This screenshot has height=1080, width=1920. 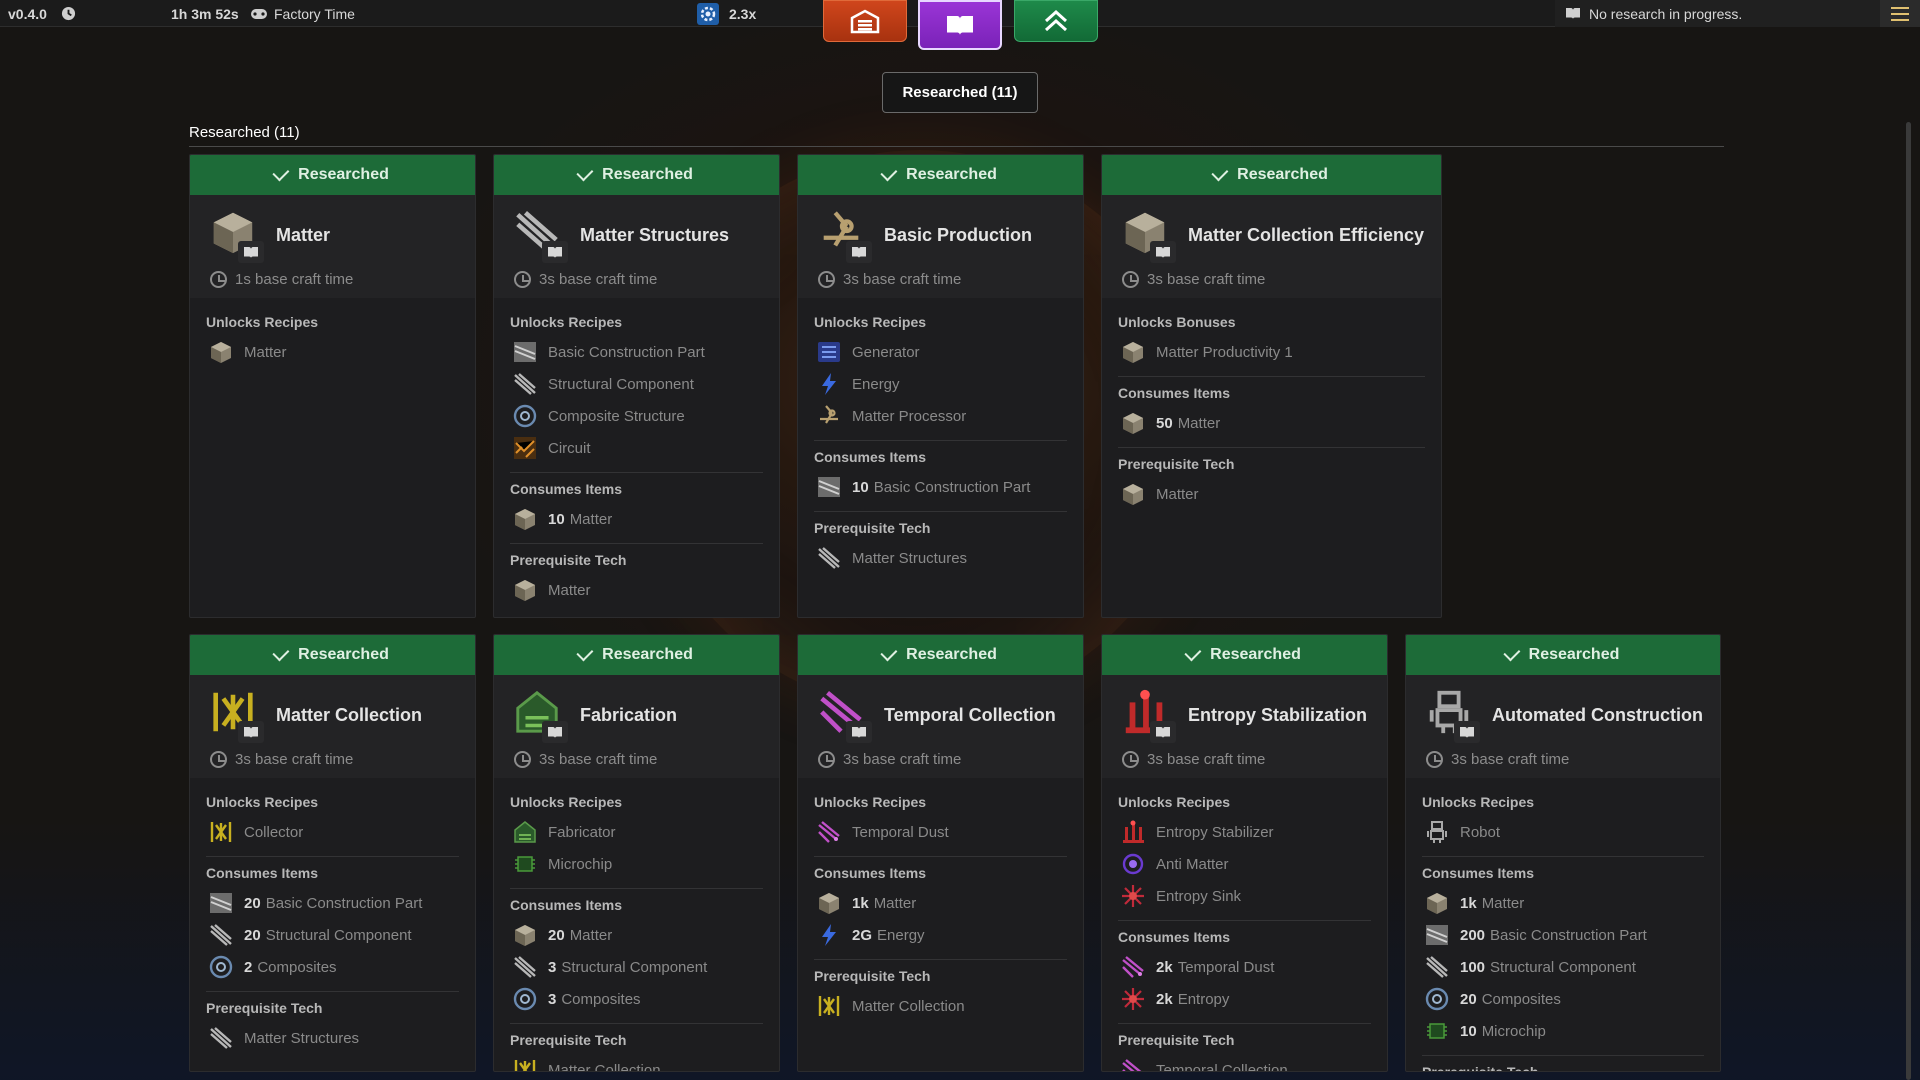 I want to click on section-unlocks-recipes: Unlocks Recipes Temporal Dust, so click(x=940, y=821).